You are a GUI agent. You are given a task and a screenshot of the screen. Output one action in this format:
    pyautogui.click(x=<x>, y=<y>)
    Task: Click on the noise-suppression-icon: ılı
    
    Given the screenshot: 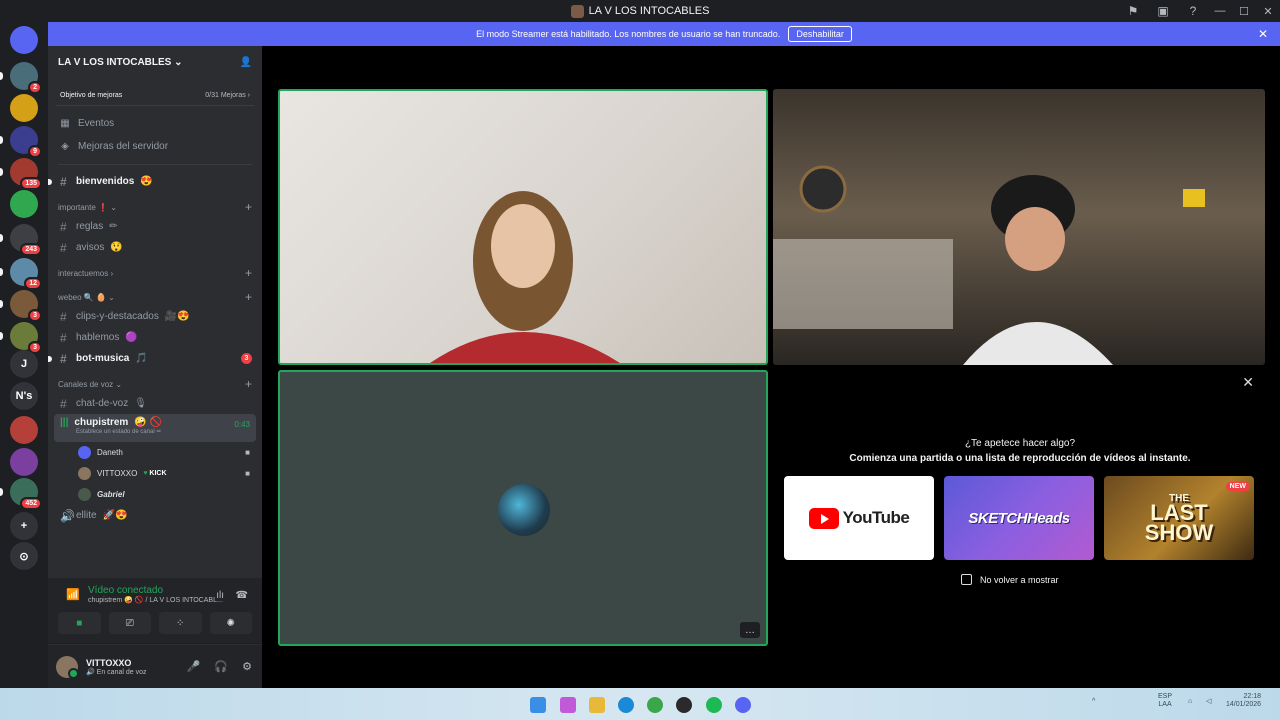 What is the action you would take?
    pyautogui.click(x=220, y=595)
    